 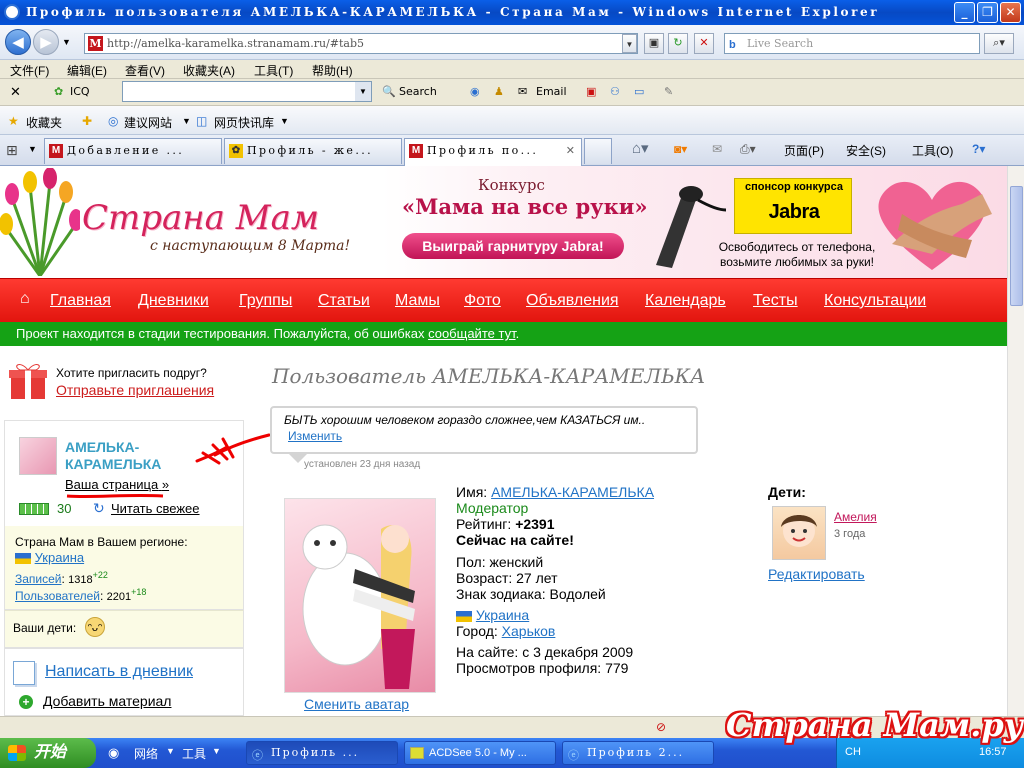 What do you see at coordinates (57, 596) in the screenshot?
I see `users-link: Пользователей` at bounding box center [57, 596].